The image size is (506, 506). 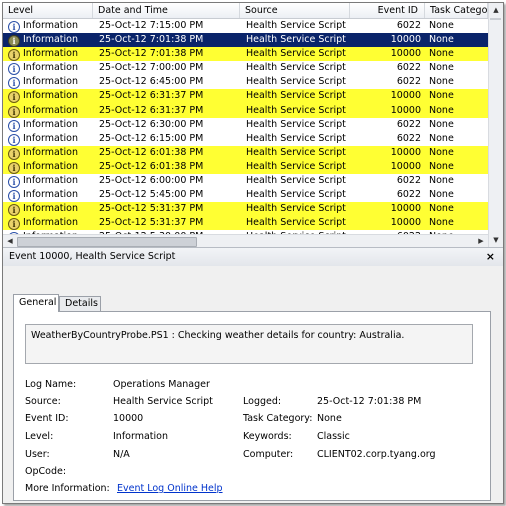 I want to click on level-label: Level:, so click(x=39, y=436).